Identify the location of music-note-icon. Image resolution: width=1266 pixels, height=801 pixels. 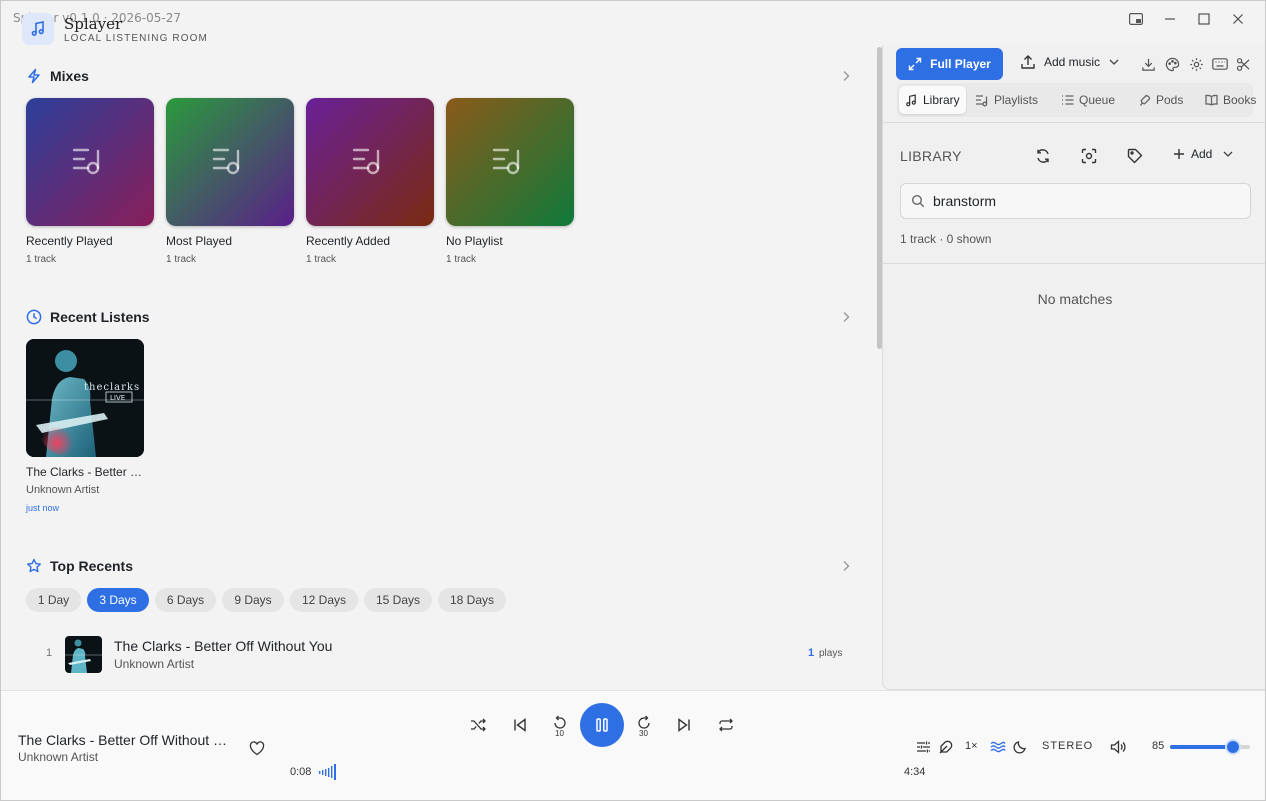
(37, 28).